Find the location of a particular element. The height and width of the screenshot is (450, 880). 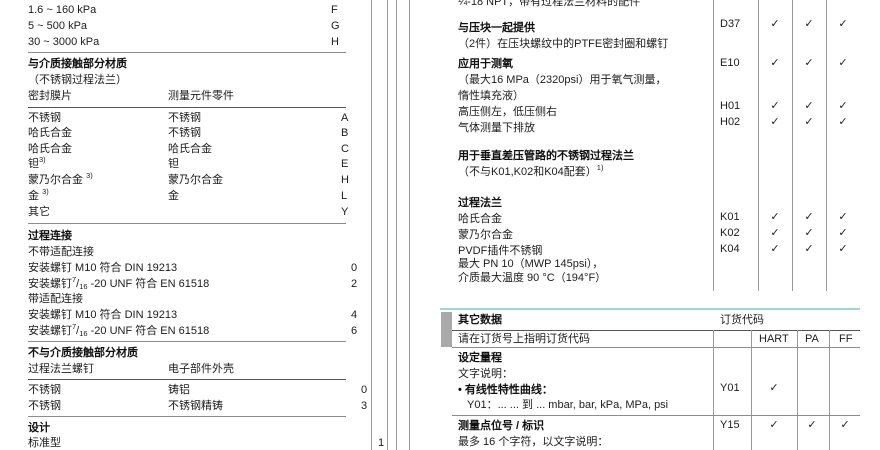

group-label: 带适配连接 is located at coordinates (55, 299).